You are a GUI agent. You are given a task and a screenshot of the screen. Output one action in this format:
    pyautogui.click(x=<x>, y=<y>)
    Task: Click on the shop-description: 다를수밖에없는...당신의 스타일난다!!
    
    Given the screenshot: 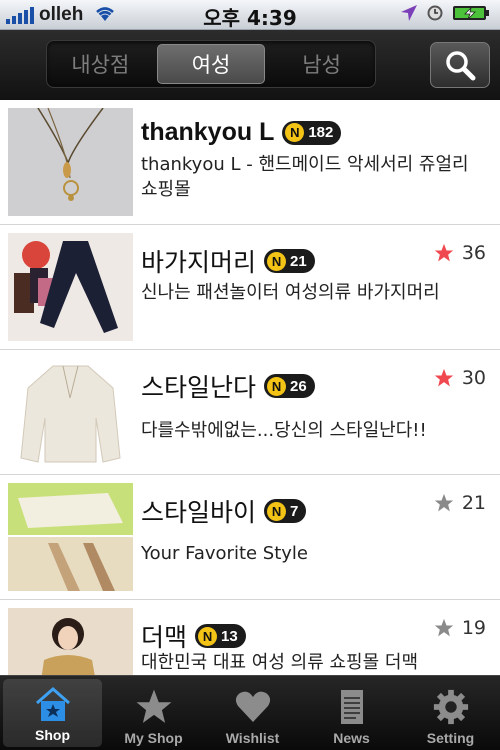 What is the action you would take?
    pyautogui.click(x=284, y=430)
    